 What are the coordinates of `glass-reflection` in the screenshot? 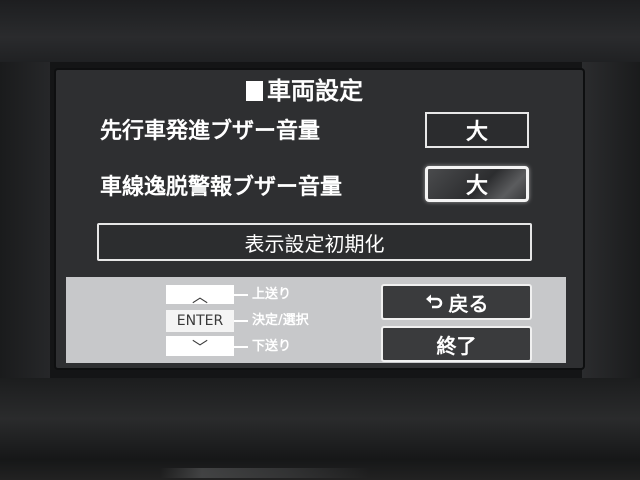 It's located at (265, 473).